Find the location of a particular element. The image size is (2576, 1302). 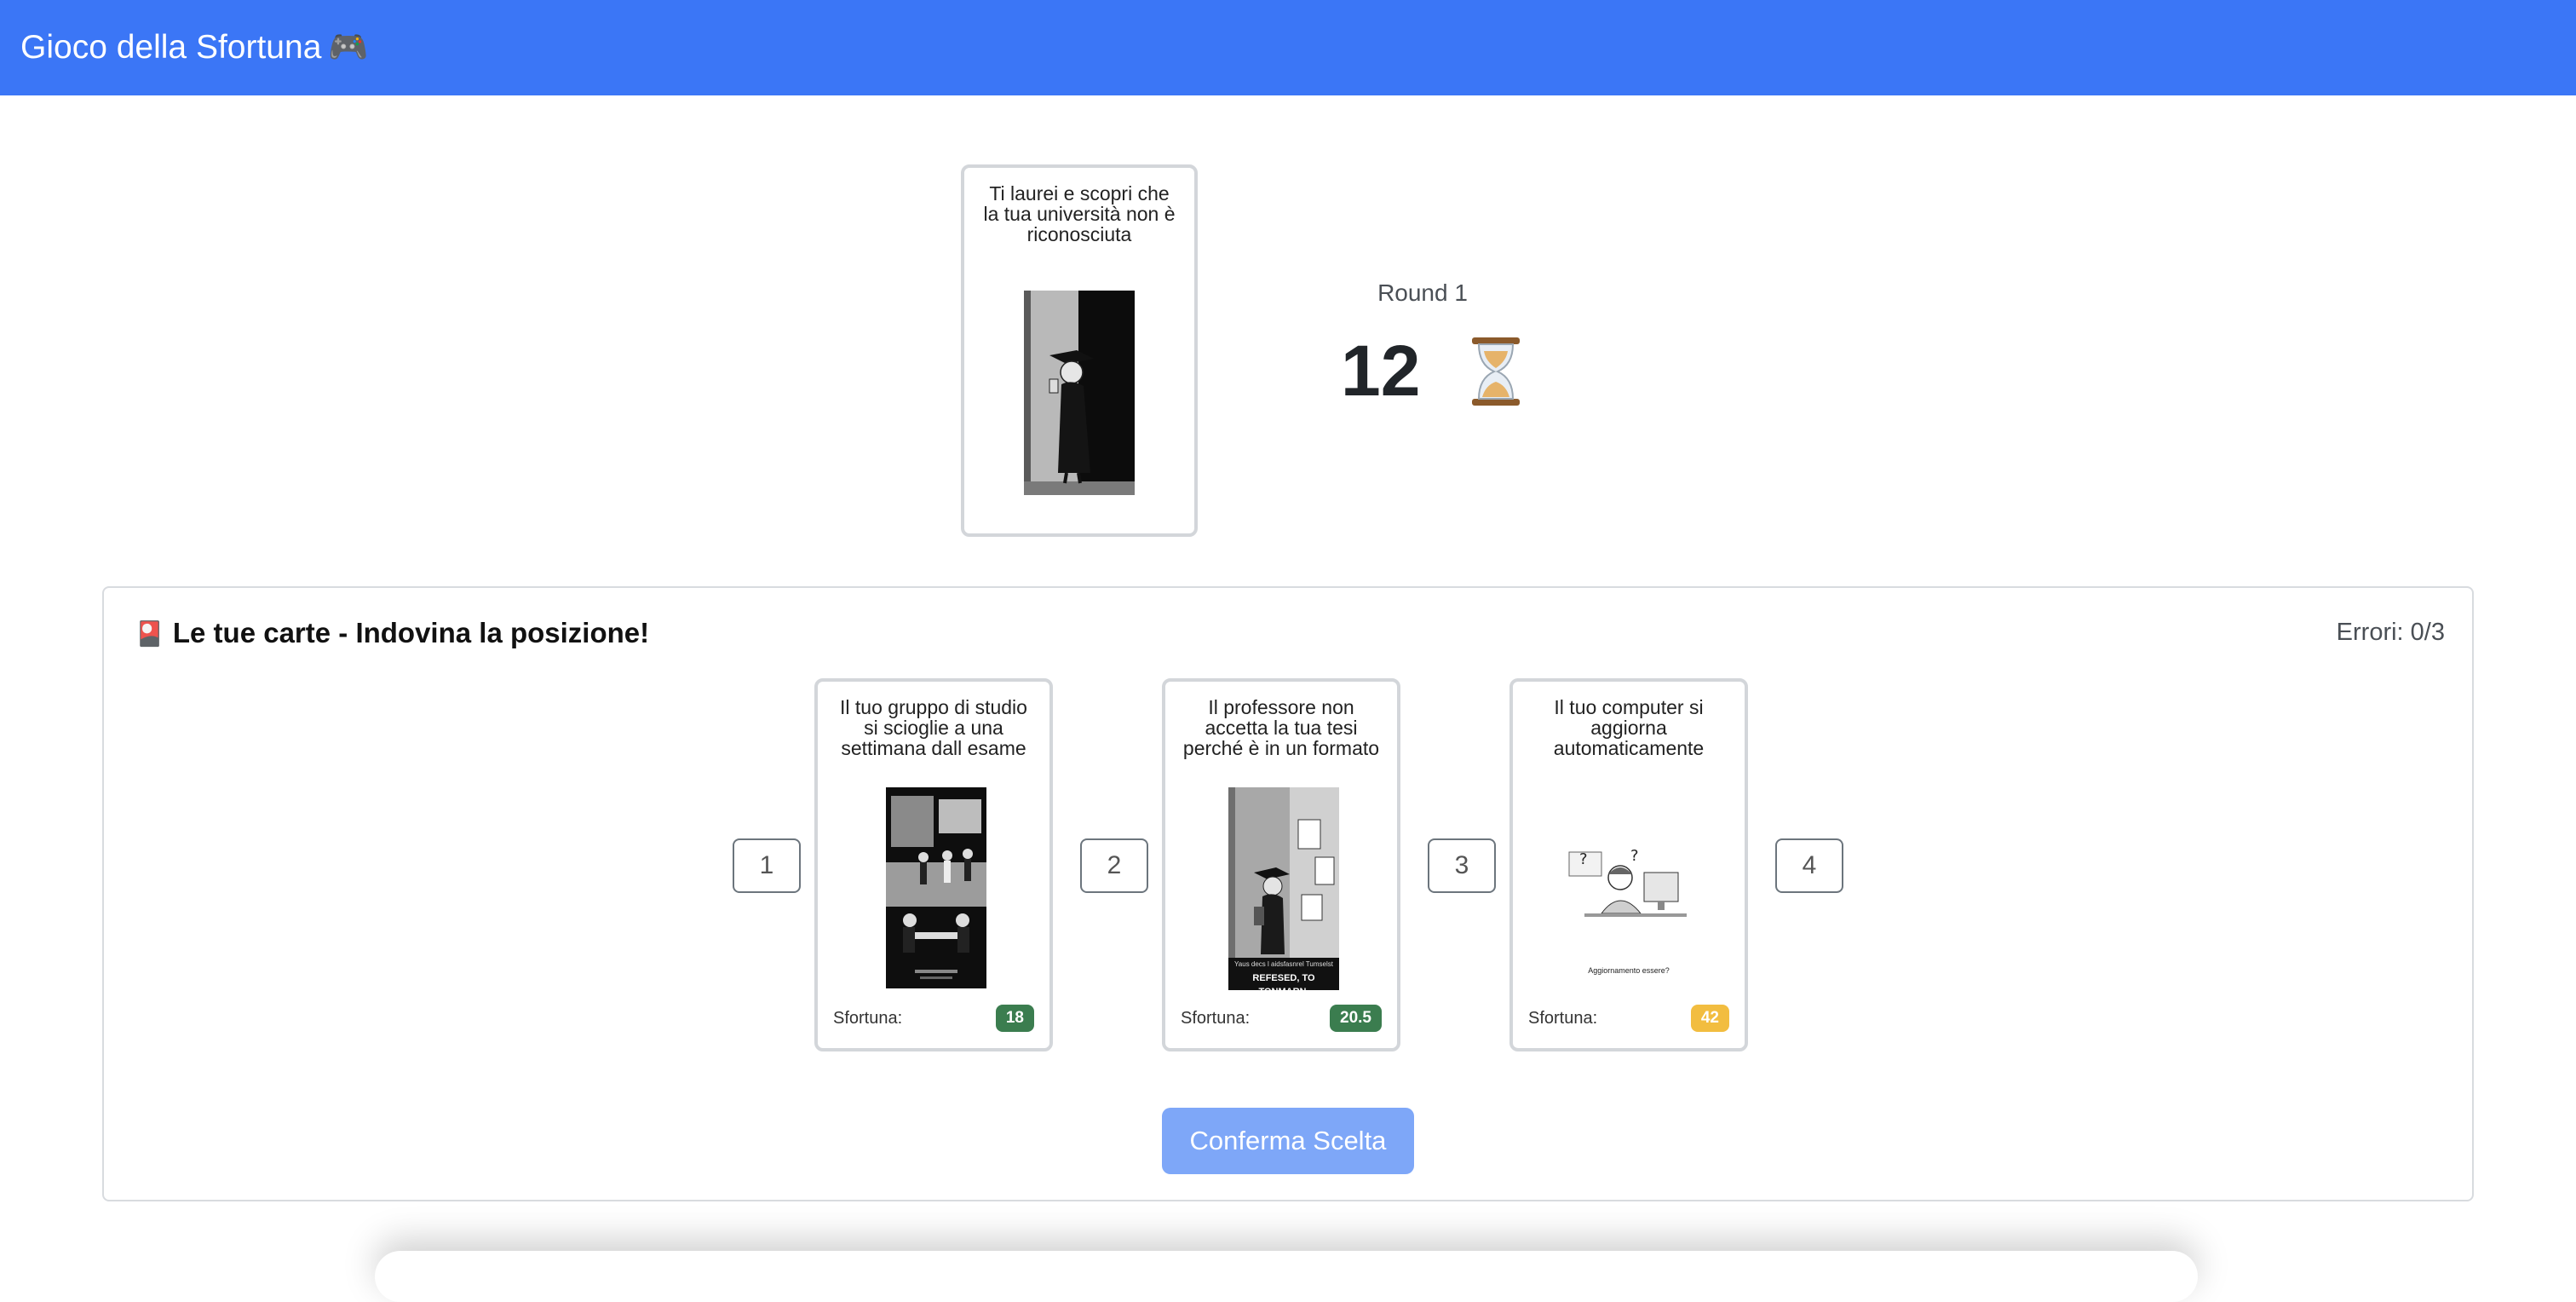

confirm-button: Conferma Scelta is located at coordinates (1288, 1141).